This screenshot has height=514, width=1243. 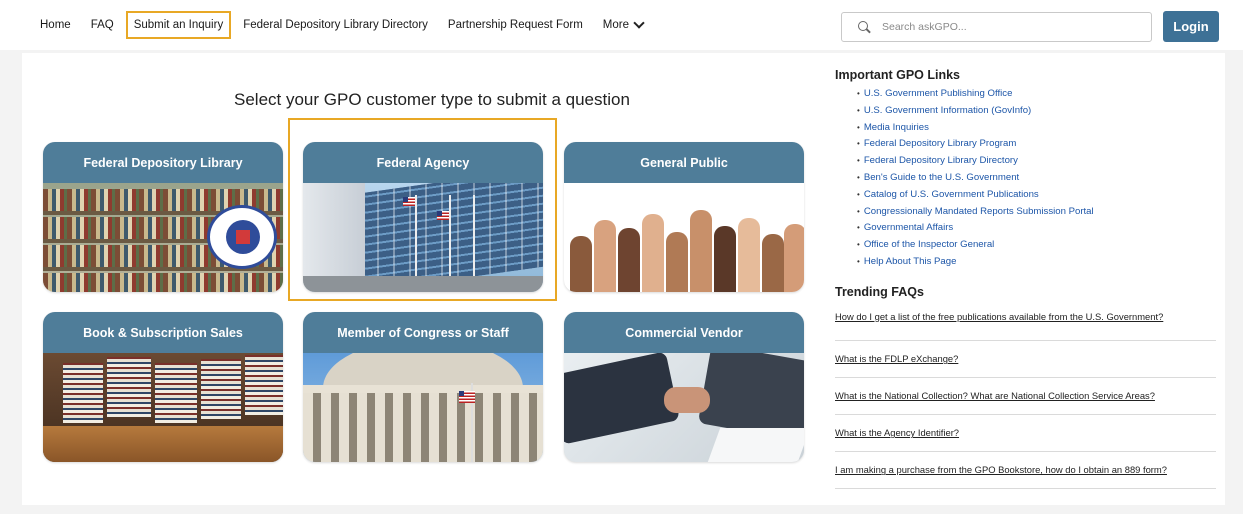 What do you see at coordinates (515, 25) in the screenshot?
I see `nav-partnership-request-form: Partnership Request Form` at bounding box center [515, 25].